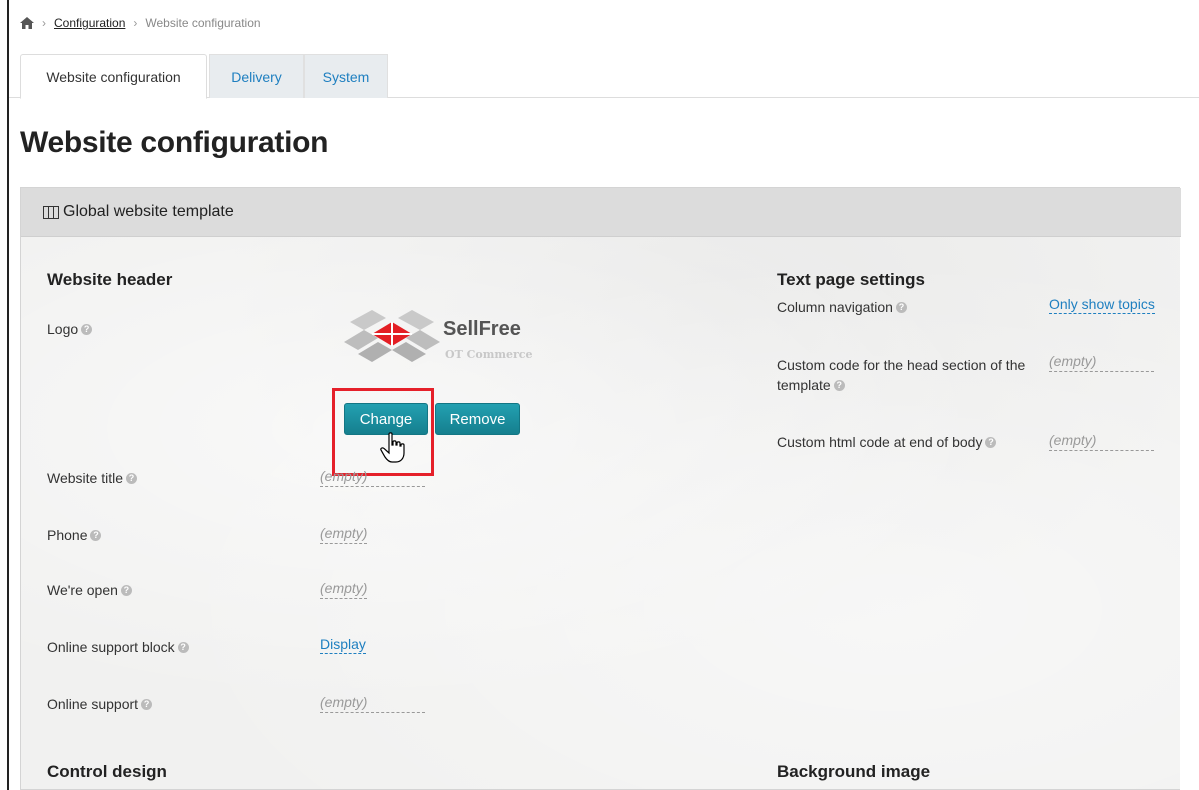 The height and width of the screenshot is (790, 1199). What do you see at coordinates (110, 279) in the screenshot?
I see `section-website-header: Website header` at bounding box center [110, 279].